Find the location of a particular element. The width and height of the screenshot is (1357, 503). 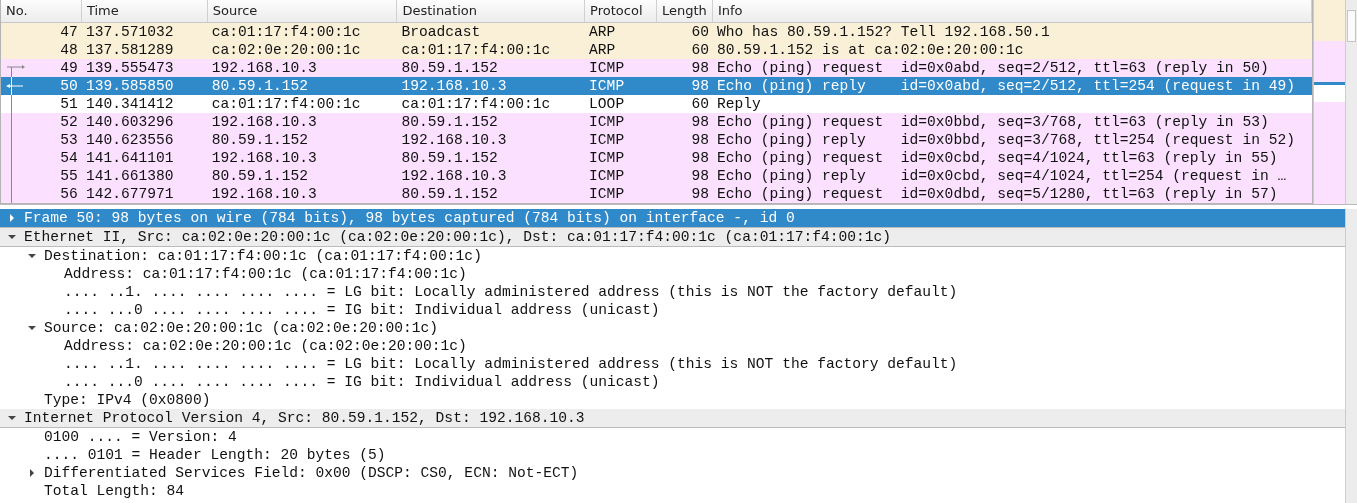

tree-row: Differentiated Services Field: 0x00 (DSCP: CS0, ECN: Not-ECT) is located at coordinates (672, 473).